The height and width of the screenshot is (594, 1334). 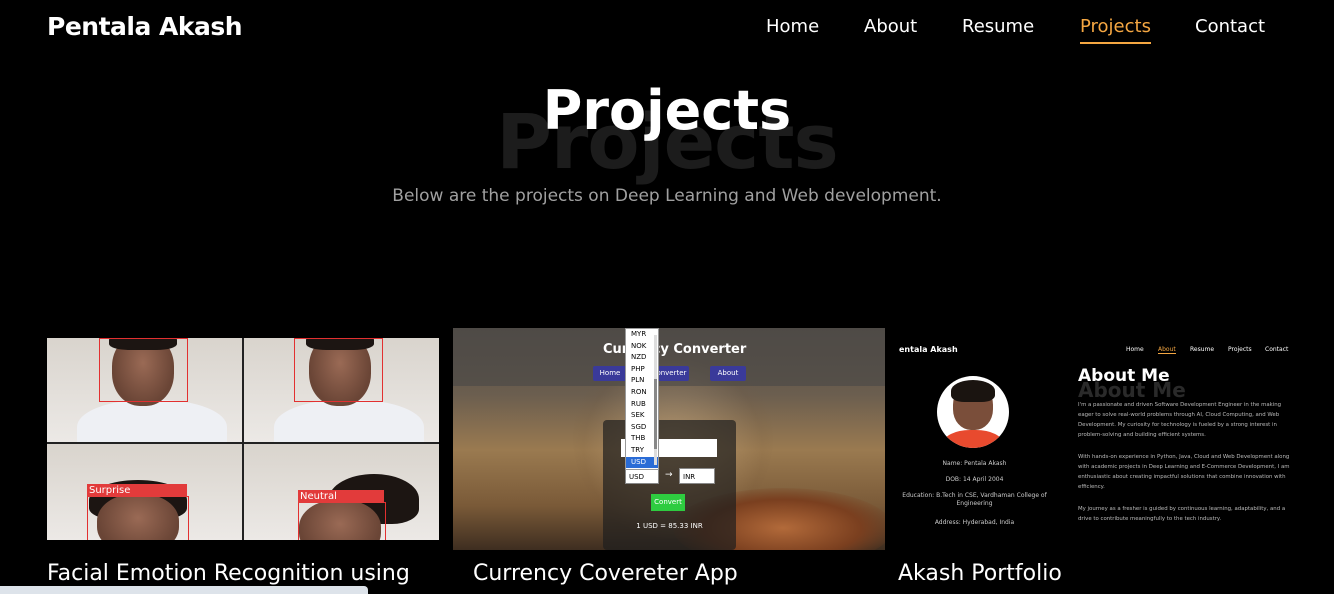 What do you see at coordinates (1202, 349) in the screenshot?
I see `portfolio-nav-resume: Resume` at bounding box center [1202, 349].